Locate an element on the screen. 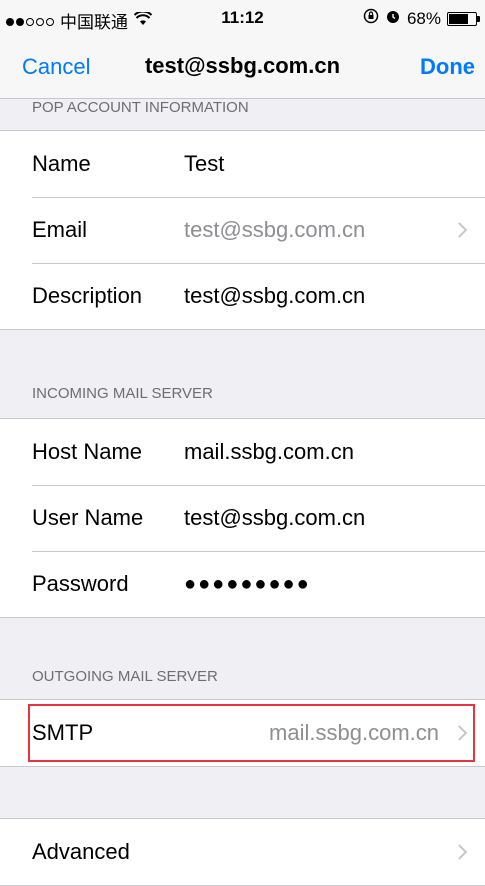  status-bar: 中国联通 11:12 68% is located at coordinates (242, 18).